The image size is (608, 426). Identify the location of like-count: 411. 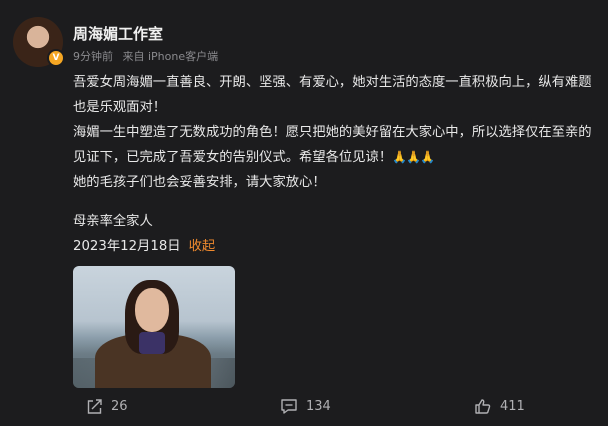
(512, 406).